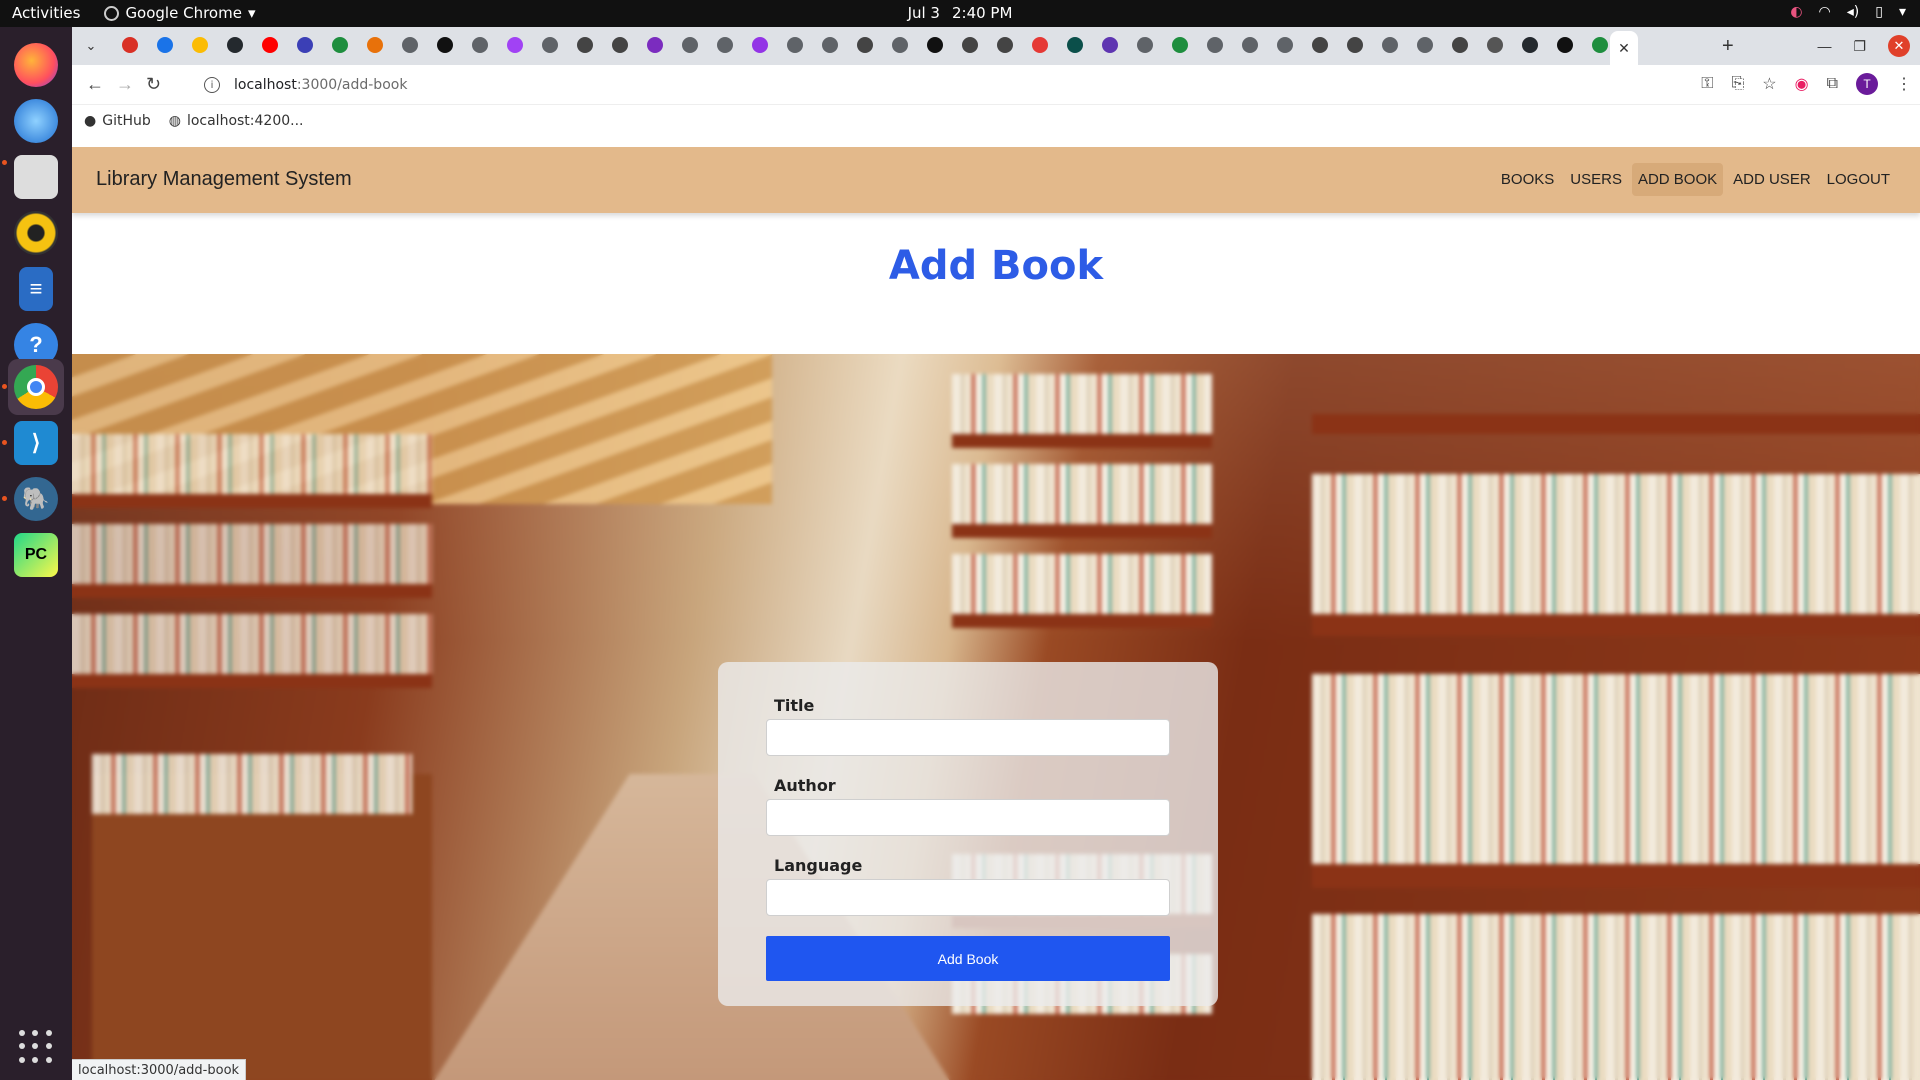 This screenshot has height=1080, width=1920. Describe the element at coordinates (1707, 84) in the screenshot. I see `password-key-icon: ⚿` at that location.